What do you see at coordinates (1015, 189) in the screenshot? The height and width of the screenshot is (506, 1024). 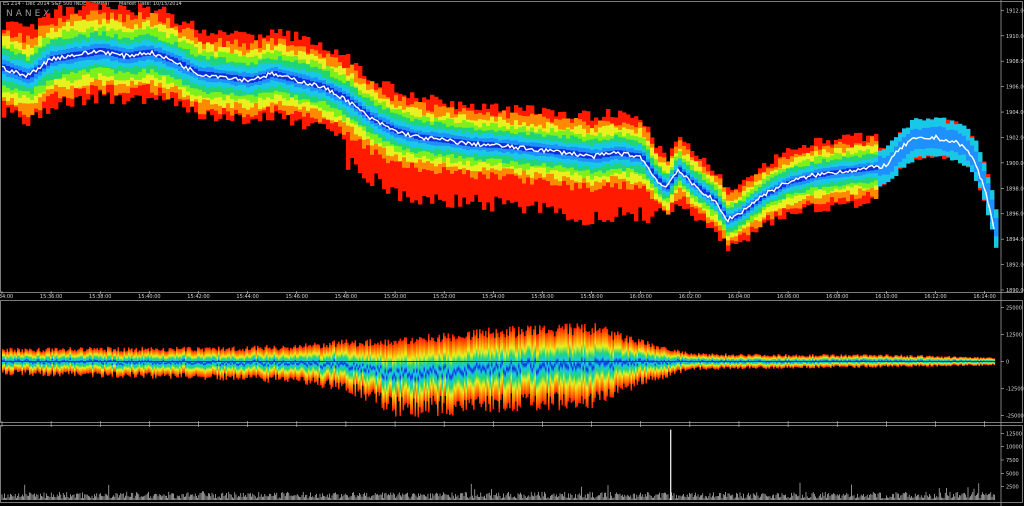 I see `price-y-tick-label: 1898.00` at bounding box center [1015, 189].